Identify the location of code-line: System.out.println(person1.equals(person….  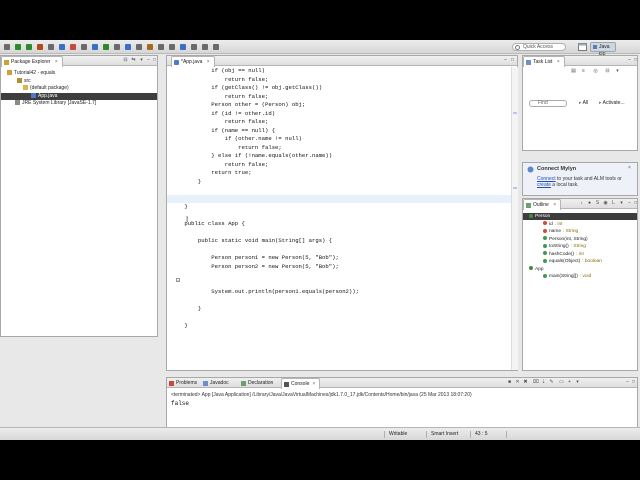
(339, 292).